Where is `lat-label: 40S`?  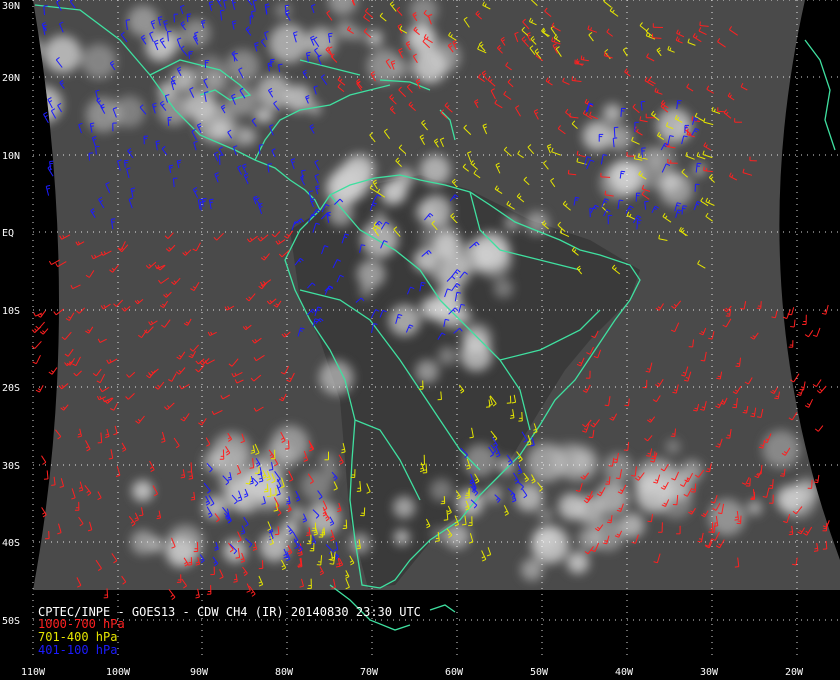
lat-label: 40S is located at coordinates (11, 543).